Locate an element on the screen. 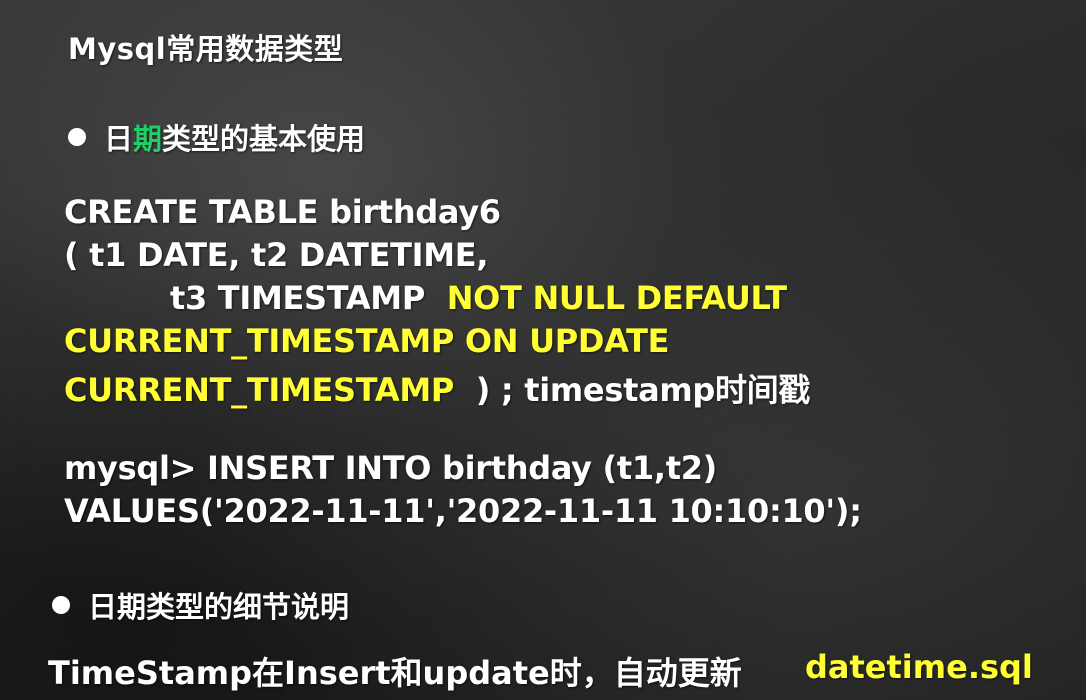  code-line-3: t3 TIMESTAMP NOT NULL DEFAULT is located at coordinates (478, 298).